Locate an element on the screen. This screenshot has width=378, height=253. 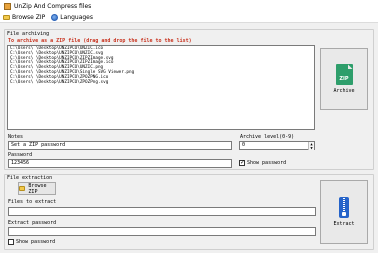
menu-languages-label: Languages is located at coordinates (77, 17).